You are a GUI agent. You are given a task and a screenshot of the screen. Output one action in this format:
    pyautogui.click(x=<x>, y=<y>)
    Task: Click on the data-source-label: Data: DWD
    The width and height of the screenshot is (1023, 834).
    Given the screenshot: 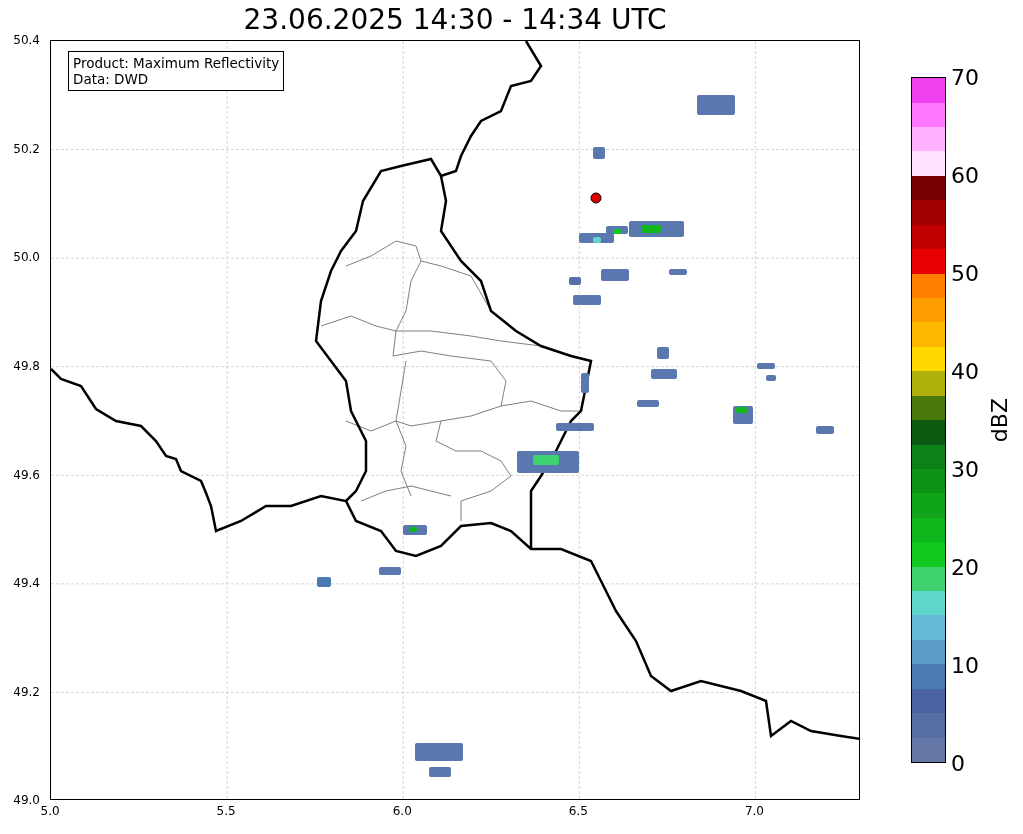 What is the action you would take?
    pyautogui.click(x=111, y=79)
    